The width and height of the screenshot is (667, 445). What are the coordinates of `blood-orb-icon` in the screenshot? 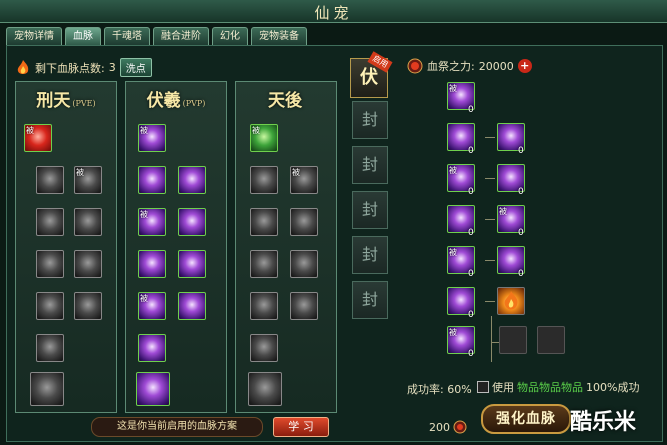 It's located at (460, 427).